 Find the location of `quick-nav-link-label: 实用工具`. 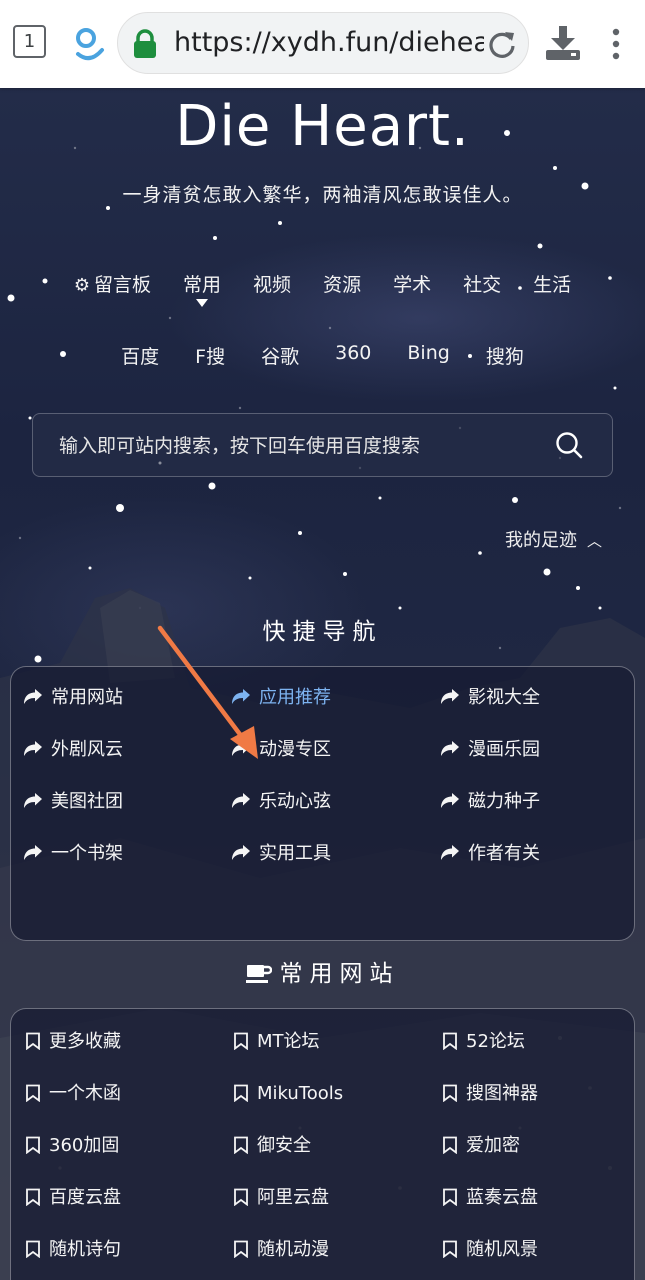

quick-nav-link-label: 实用工具 is located at coordinates (295, 853).